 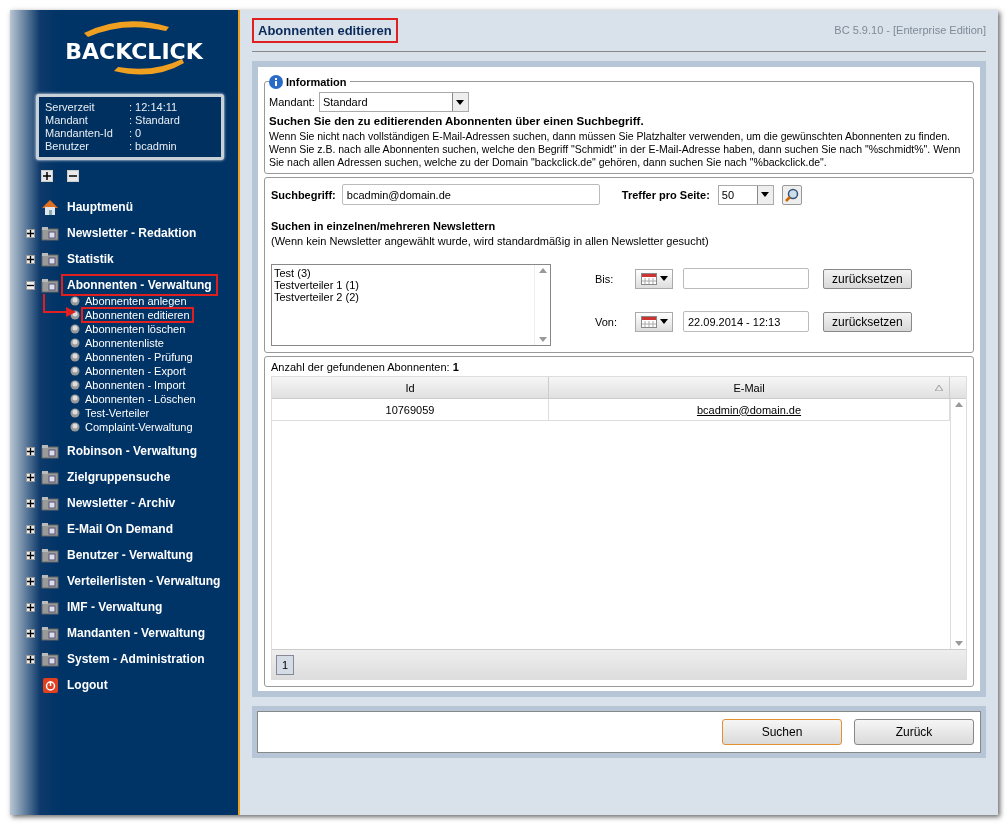 I want to click on instruction-text: Wenn Sie nicht nach vollständigen E-Mail-Adressen suchen, dann müssen Sie Platzhalter verwenden, um die gewünschten Abonnenten zu finden. Wenn Sie z.B. nach alle Abonnenten suchen, welche den Begriff "Schmidt" in der E-Mail-Adresse haben, dann suchen Sie nach "%schmidt%". Wenn Sie nach allen Adressen suchen, welche zu der Domain "backclick.de" gehören, dann suchen Sie nach "%backclick.de"., so click(x=615, y=149).